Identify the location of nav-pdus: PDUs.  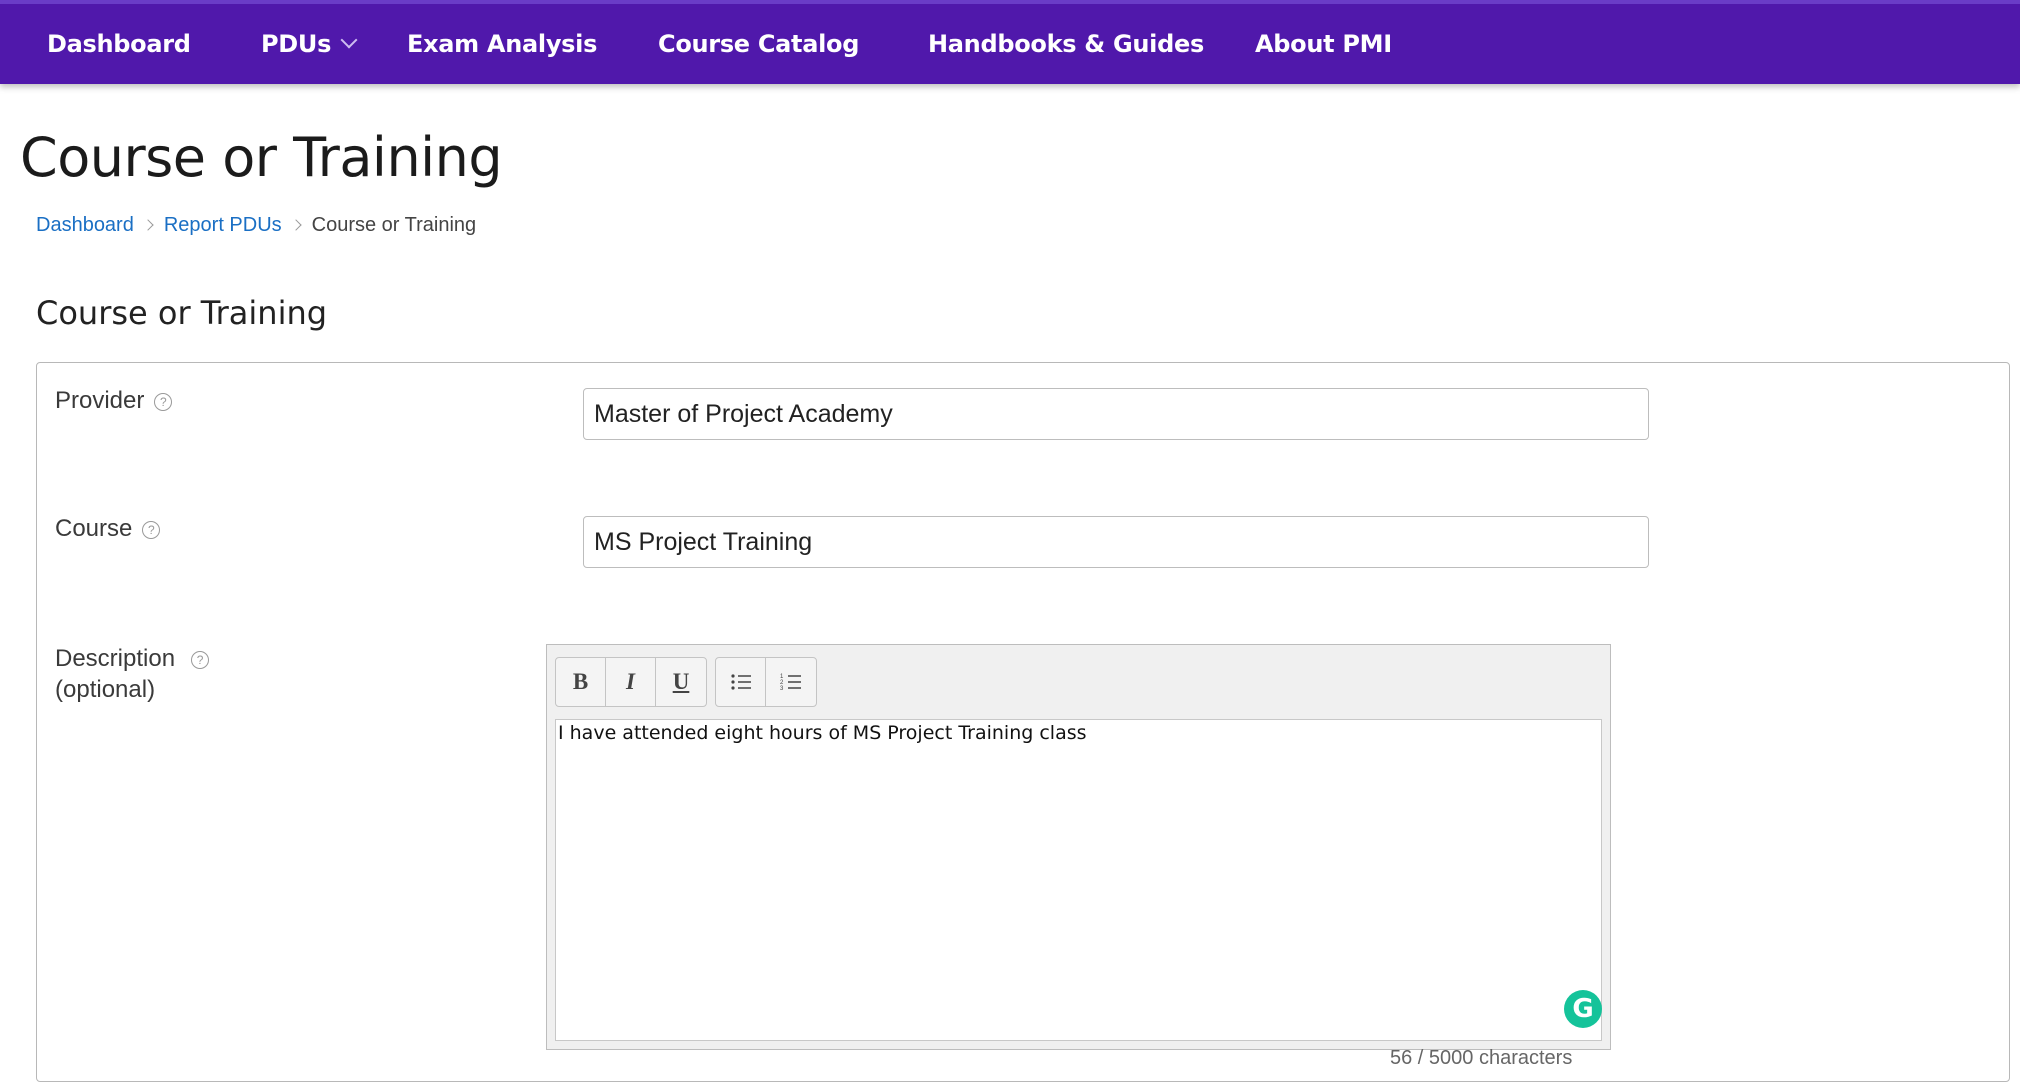
(309, 44).